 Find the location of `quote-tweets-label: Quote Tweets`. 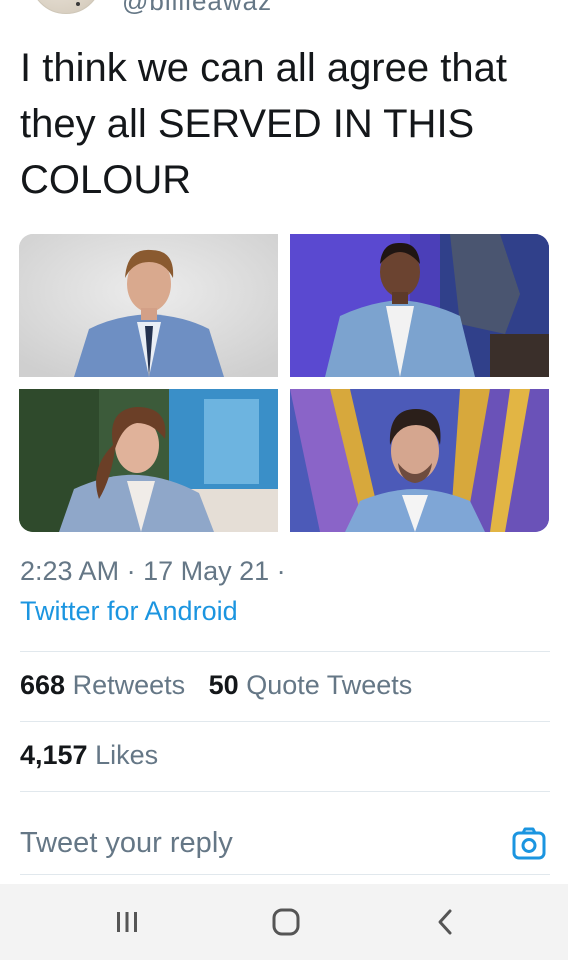

quote-tweets-label: Quote Tweets is located at coordinates (325, 685).